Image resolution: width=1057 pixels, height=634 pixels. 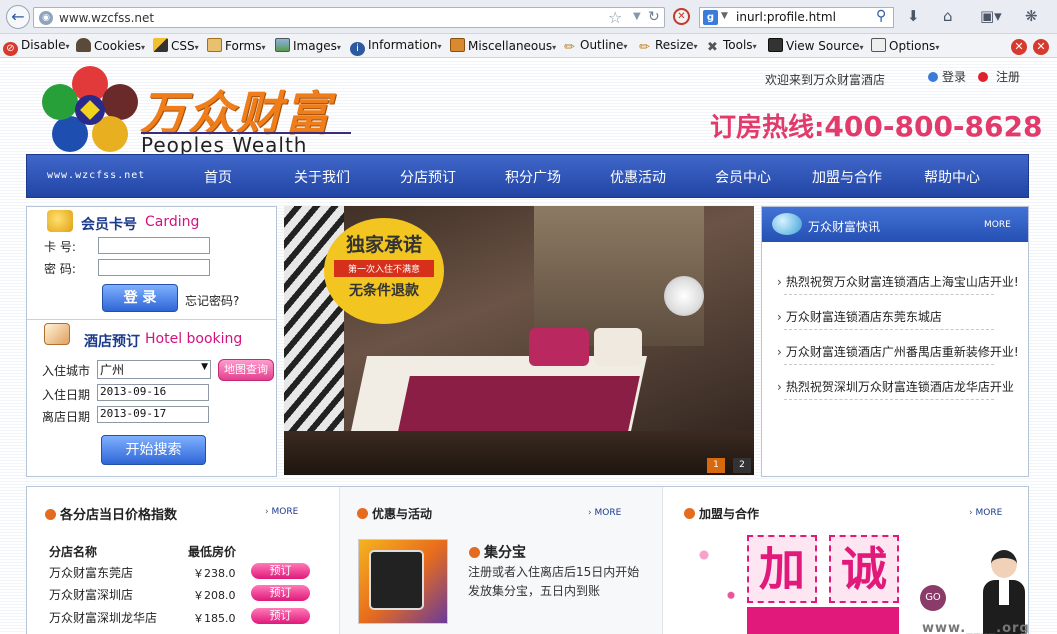 What do you see at coordinates (743, 177) in the screenshot?
I see `nav-item-member: 会员中心` at bounding box center [743, 177].